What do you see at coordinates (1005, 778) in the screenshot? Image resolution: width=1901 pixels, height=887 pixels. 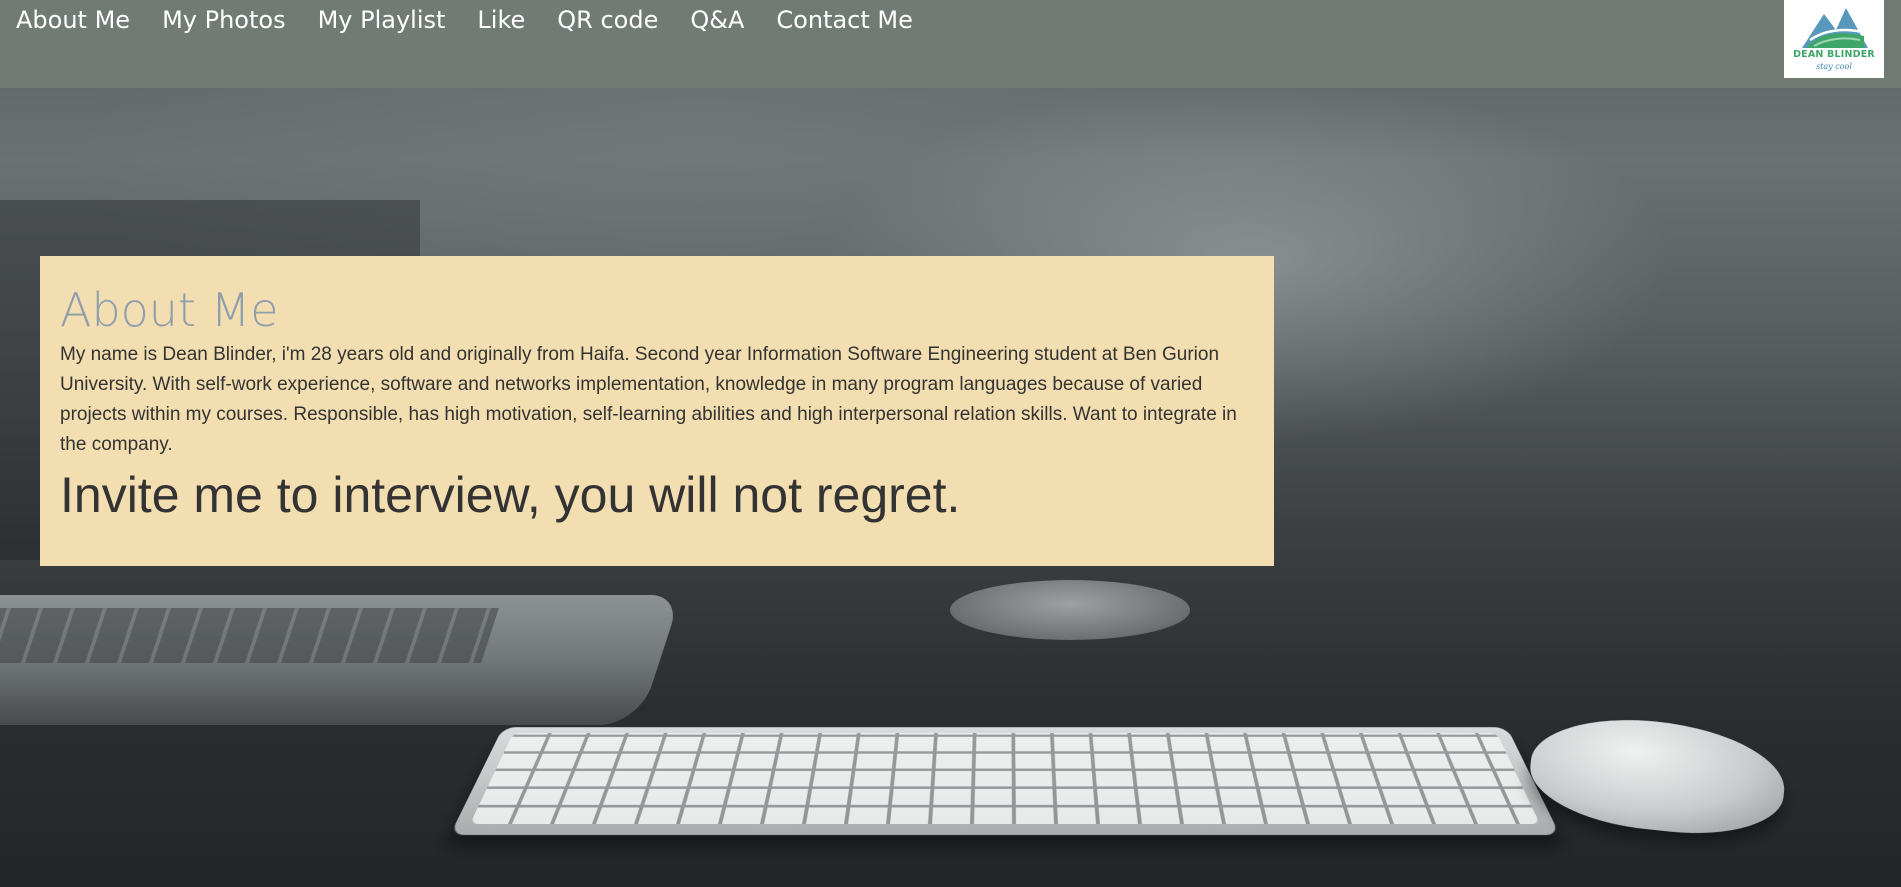 I see `keyboard-keys-shape` at bounding box center [1005, 778].